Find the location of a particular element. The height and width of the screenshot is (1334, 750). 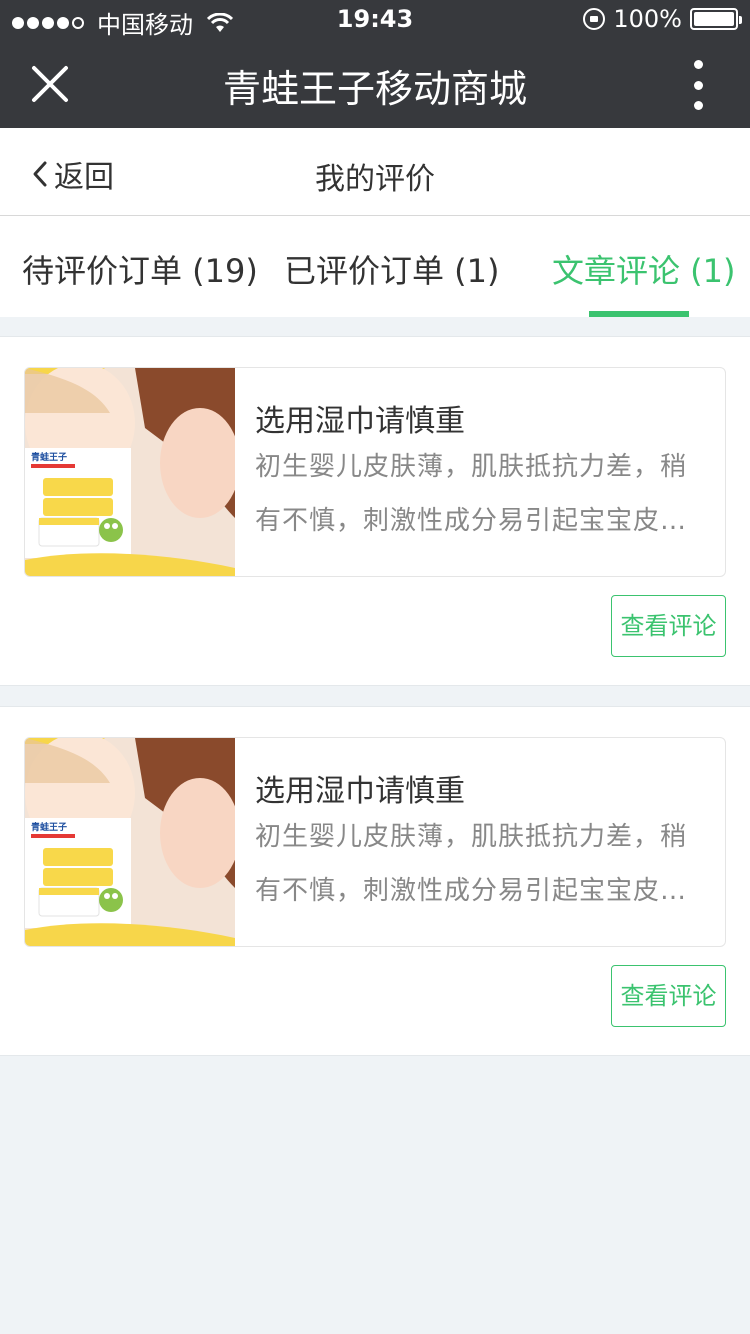

app-navbar: 青蛙王子移动商城 is located at coordinates (375, 84).